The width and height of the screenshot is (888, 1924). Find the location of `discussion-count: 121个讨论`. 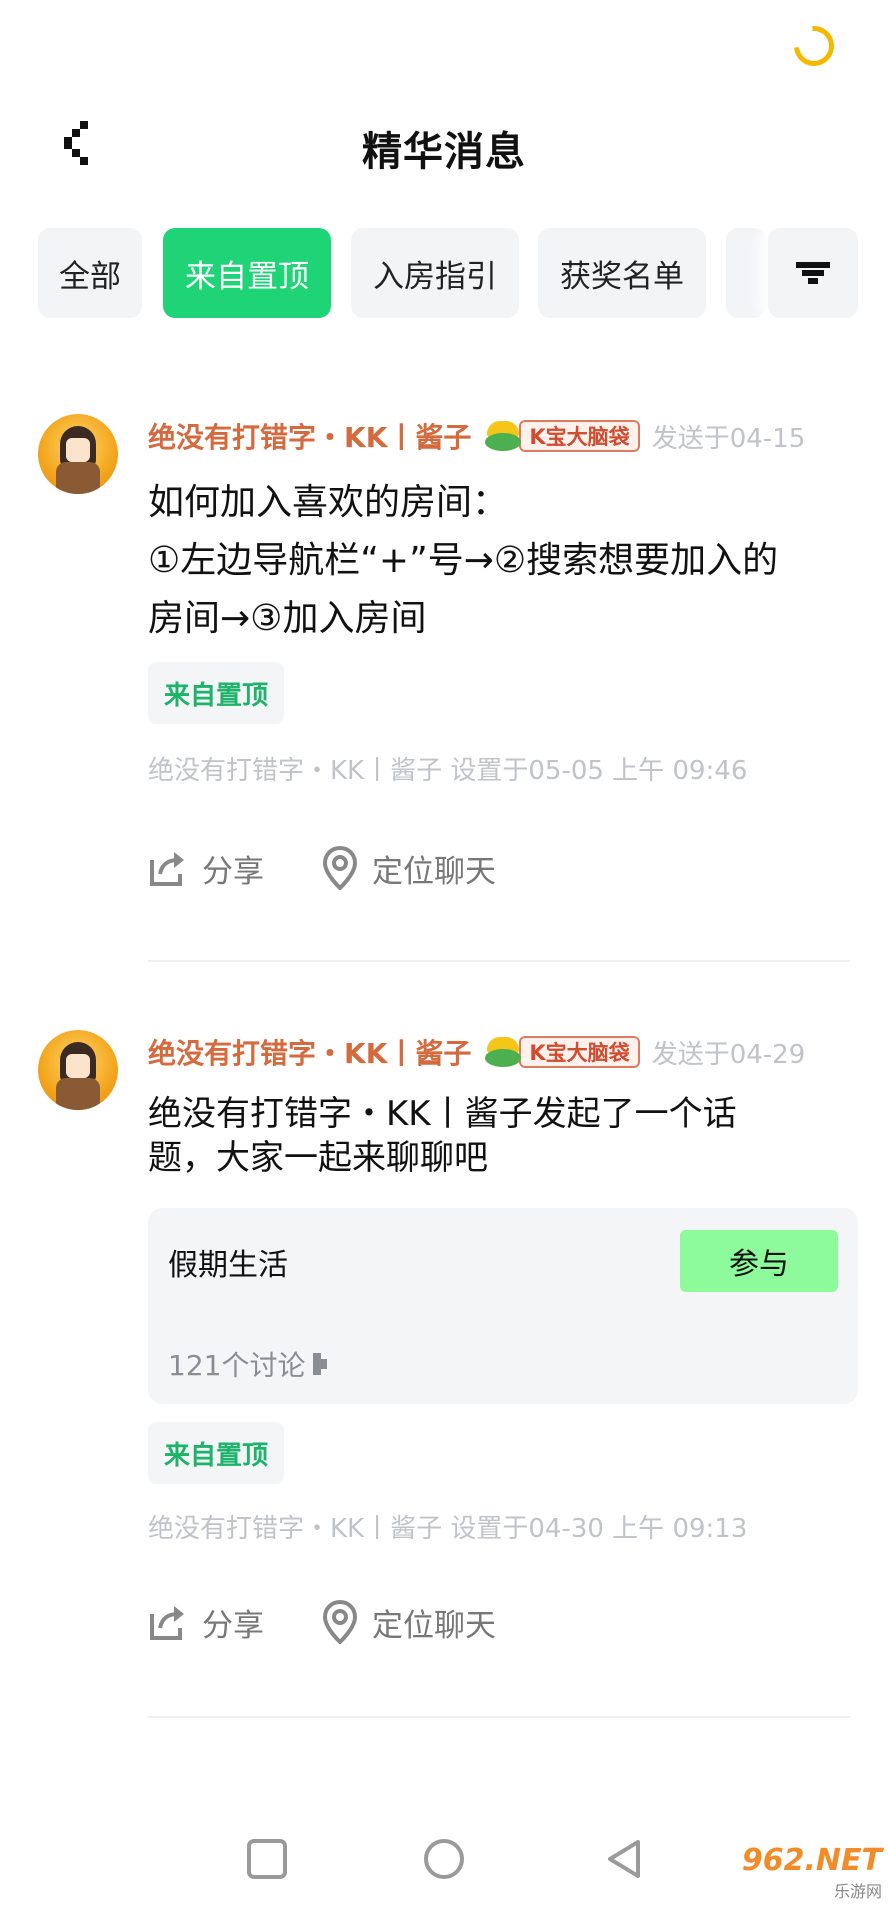

discussion-count: 121个讨论 is located at coordinates (248, 1364).